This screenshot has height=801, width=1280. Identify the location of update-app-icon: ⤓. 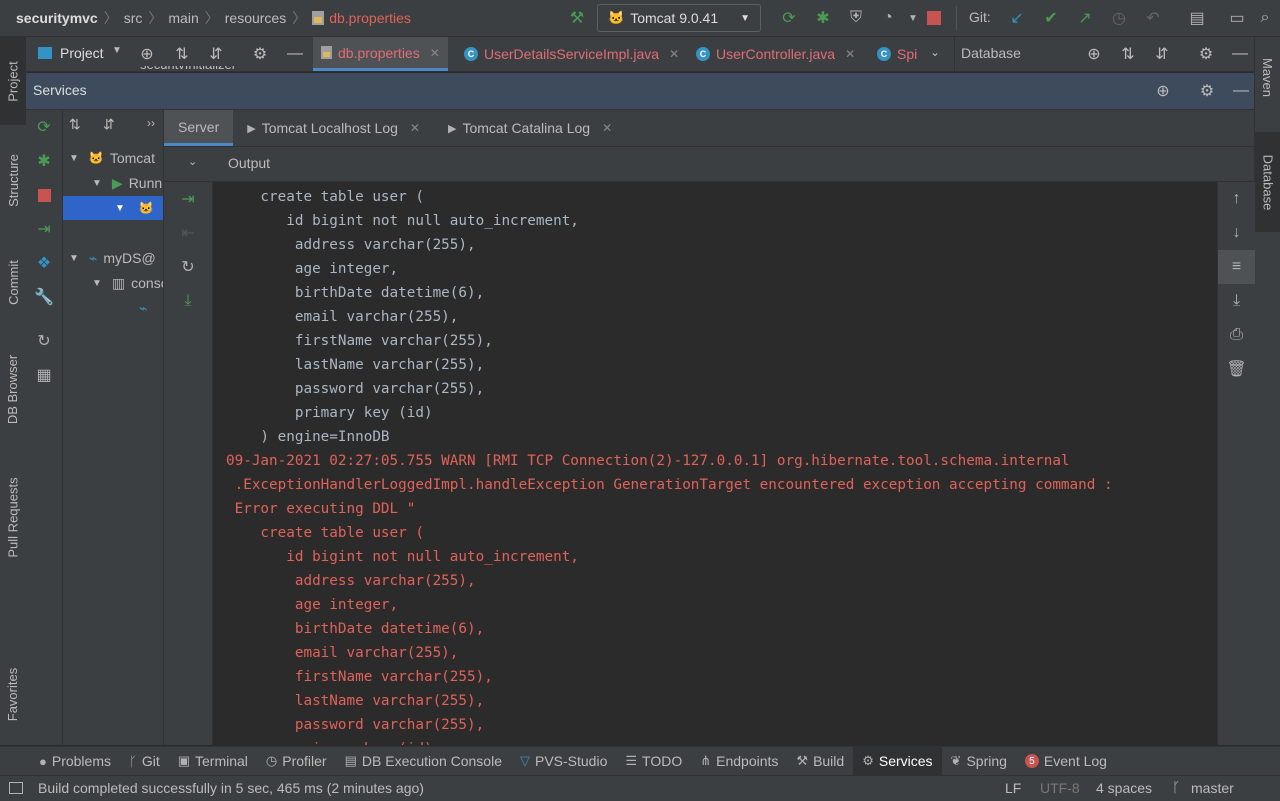
(188, 301).